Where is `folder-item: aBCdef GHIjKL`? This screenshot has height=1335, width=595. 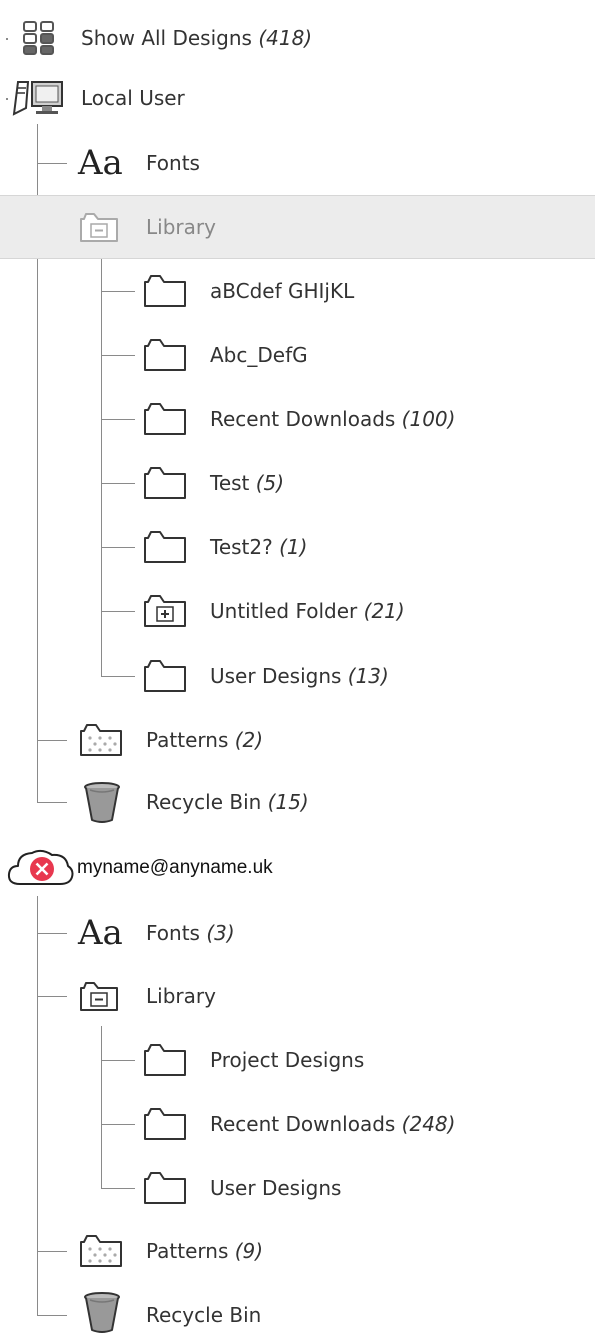 folder-item: aBCdef GHIjKL is located at coordinates (297, 291).